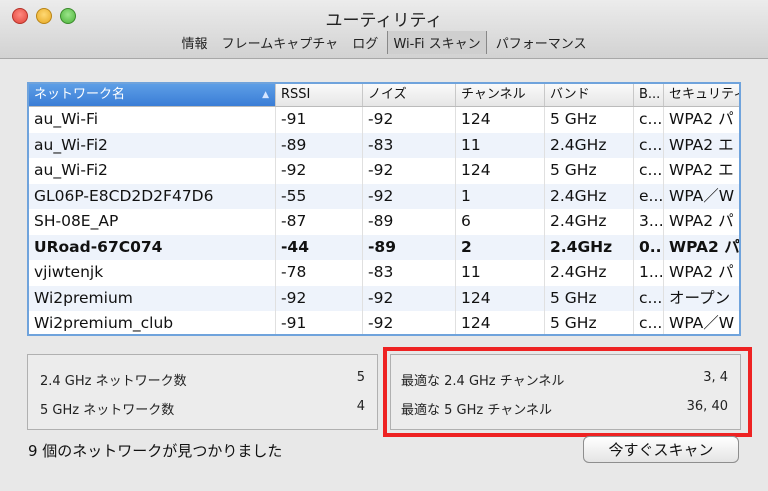 Image resolution: width=768 pixels, height=491 pixels. Describe the element at coordinates (437, 42) in the screenshot. I see `tab-wifi-scan: Wi-Fi スキャン` at that location.